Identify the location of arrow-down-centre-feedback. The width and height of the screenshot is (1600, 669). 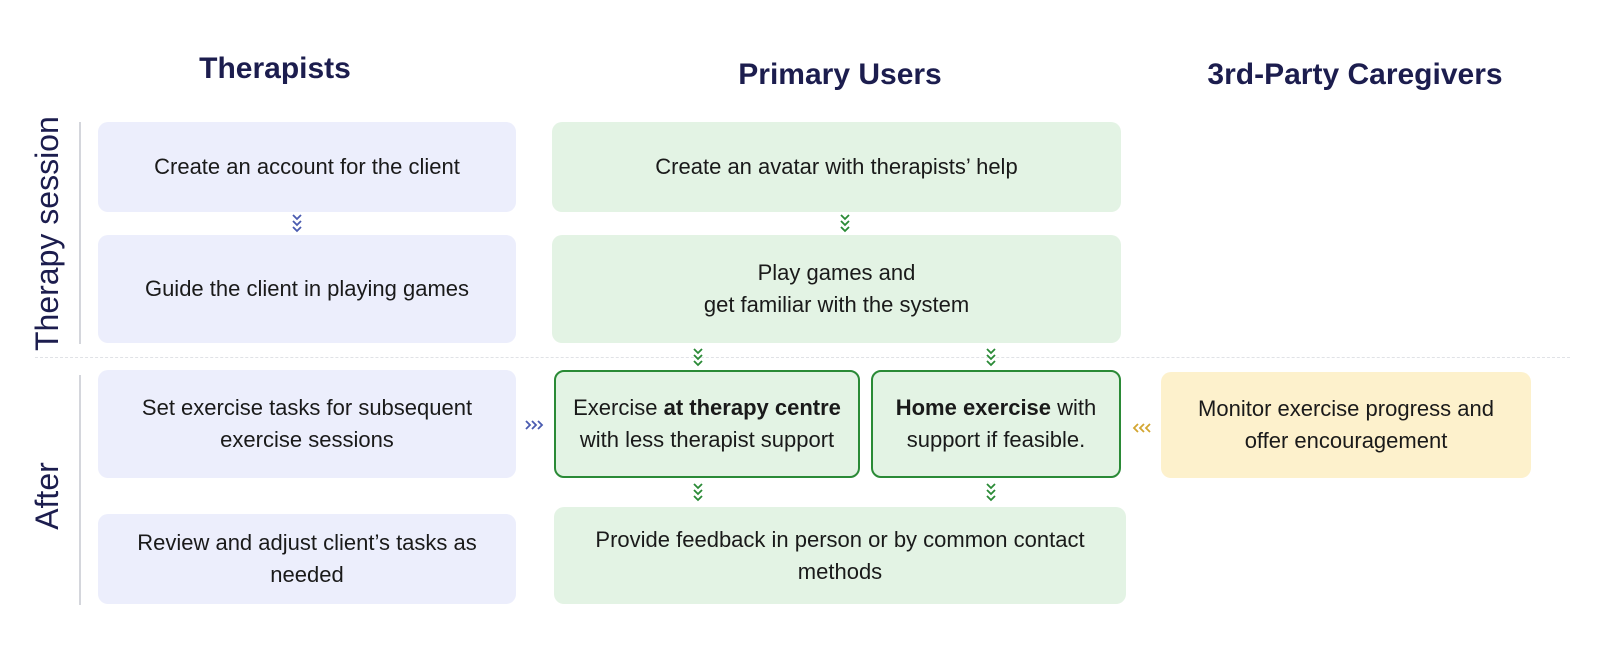
(698, 492).